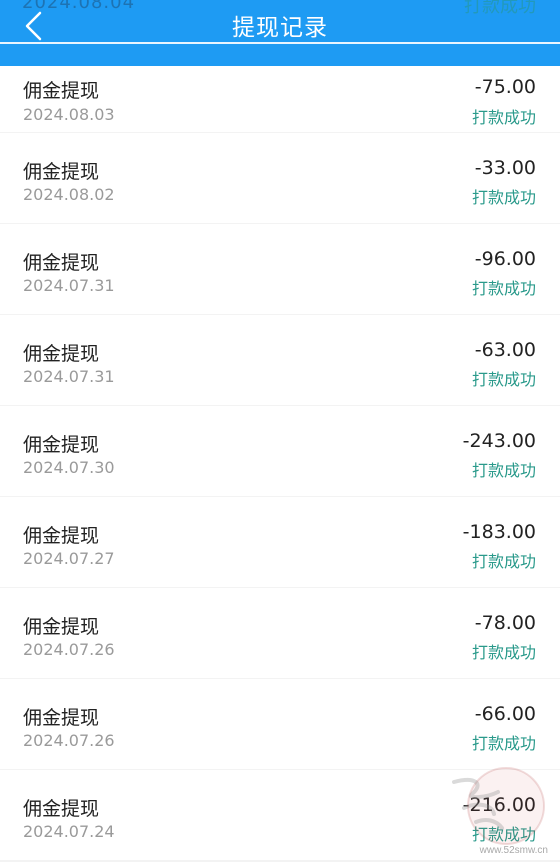 This screenshot has height=862, width=560. What do you see at coordinates (69, 114) in the screenshot?
I see `record-date: 2024.08.03` at bounding box center [69, 114].